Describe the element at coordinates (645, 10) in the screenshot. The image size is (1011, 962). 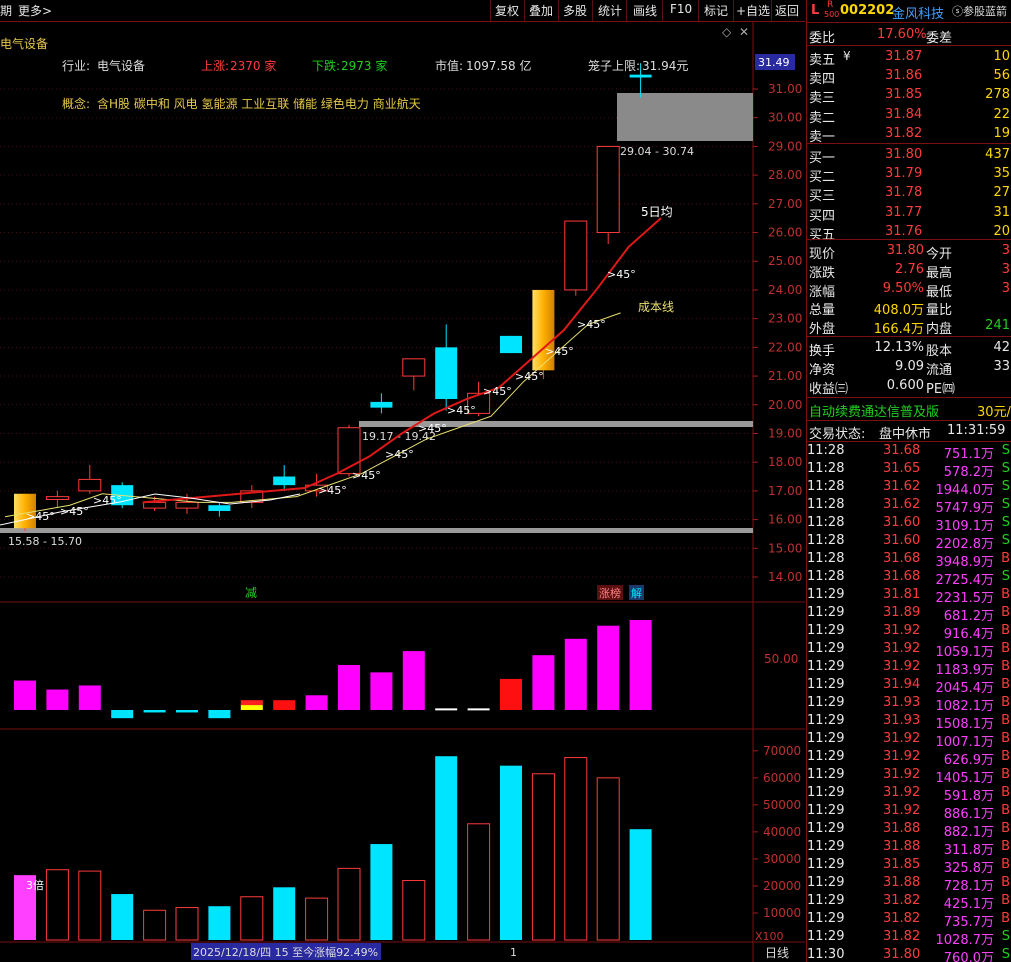
I see `draw-line-button: 画线` at that location.